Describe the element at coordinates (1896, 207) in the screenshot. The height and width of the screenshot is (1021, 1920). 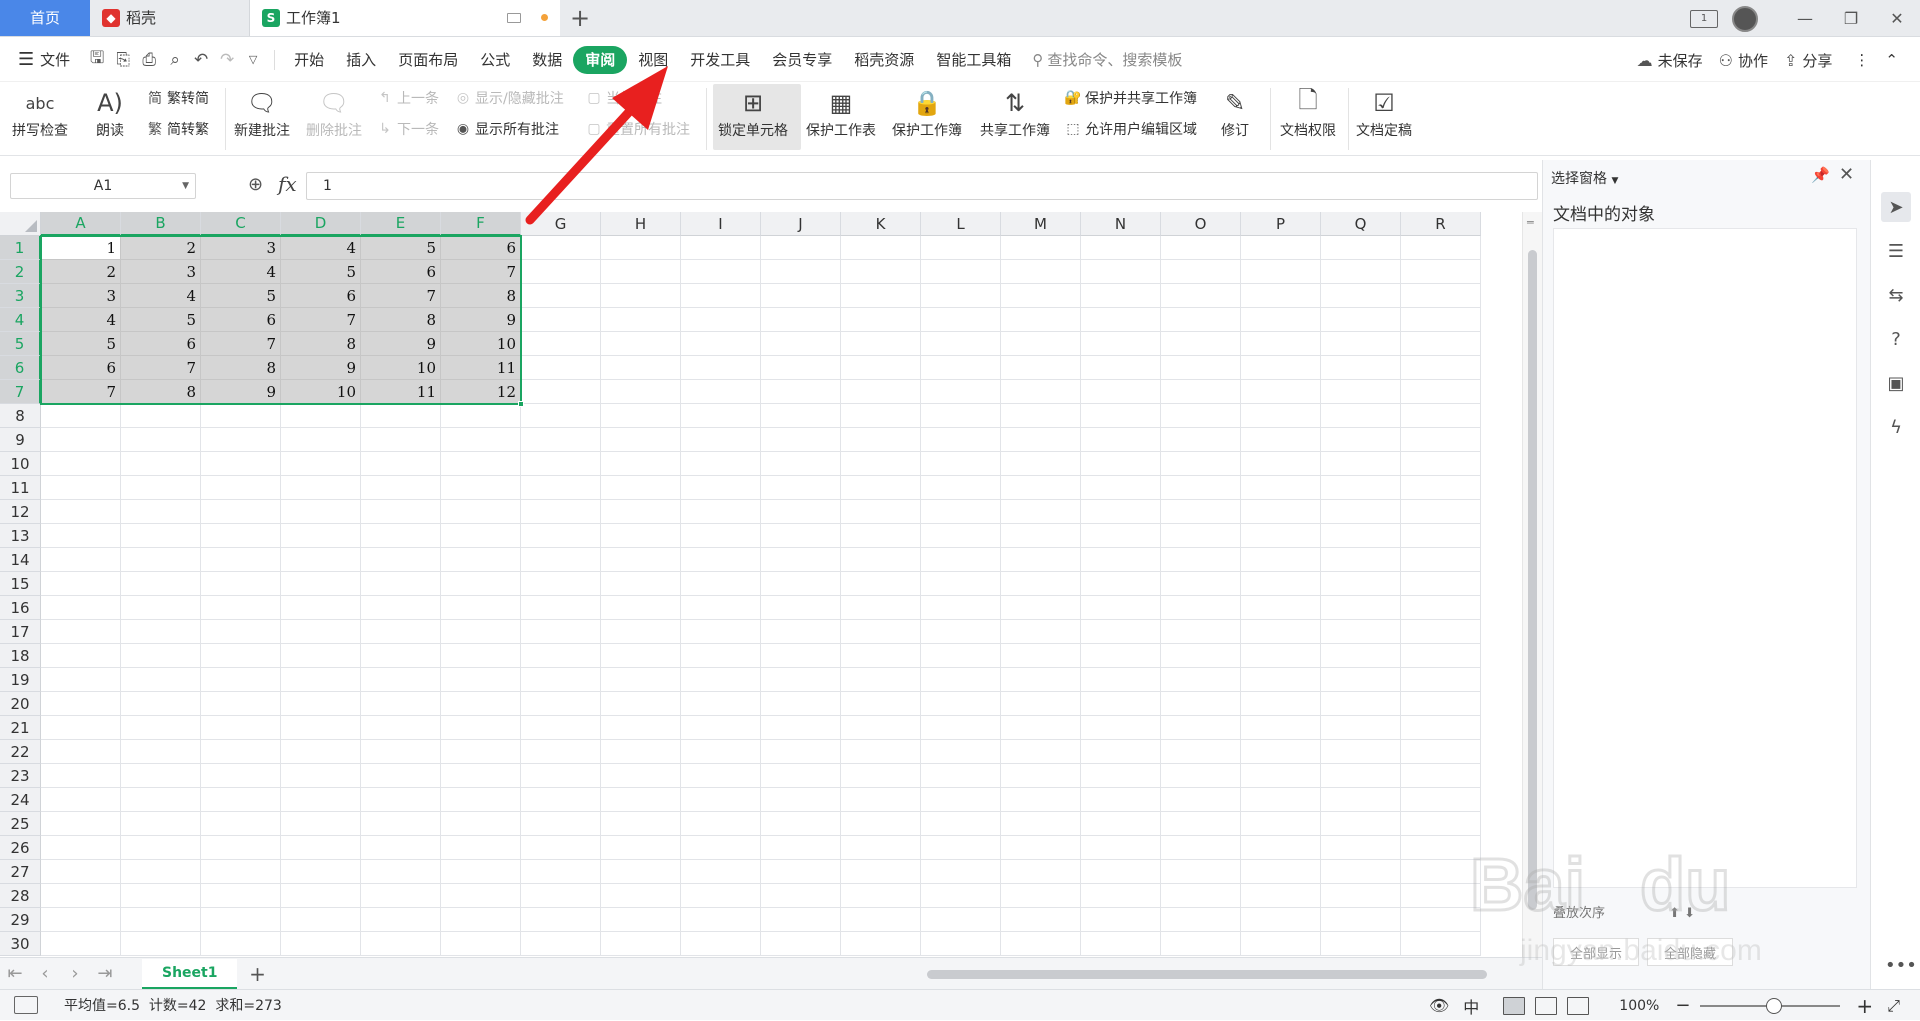
I see `cursor-icon: ➤` at that location.